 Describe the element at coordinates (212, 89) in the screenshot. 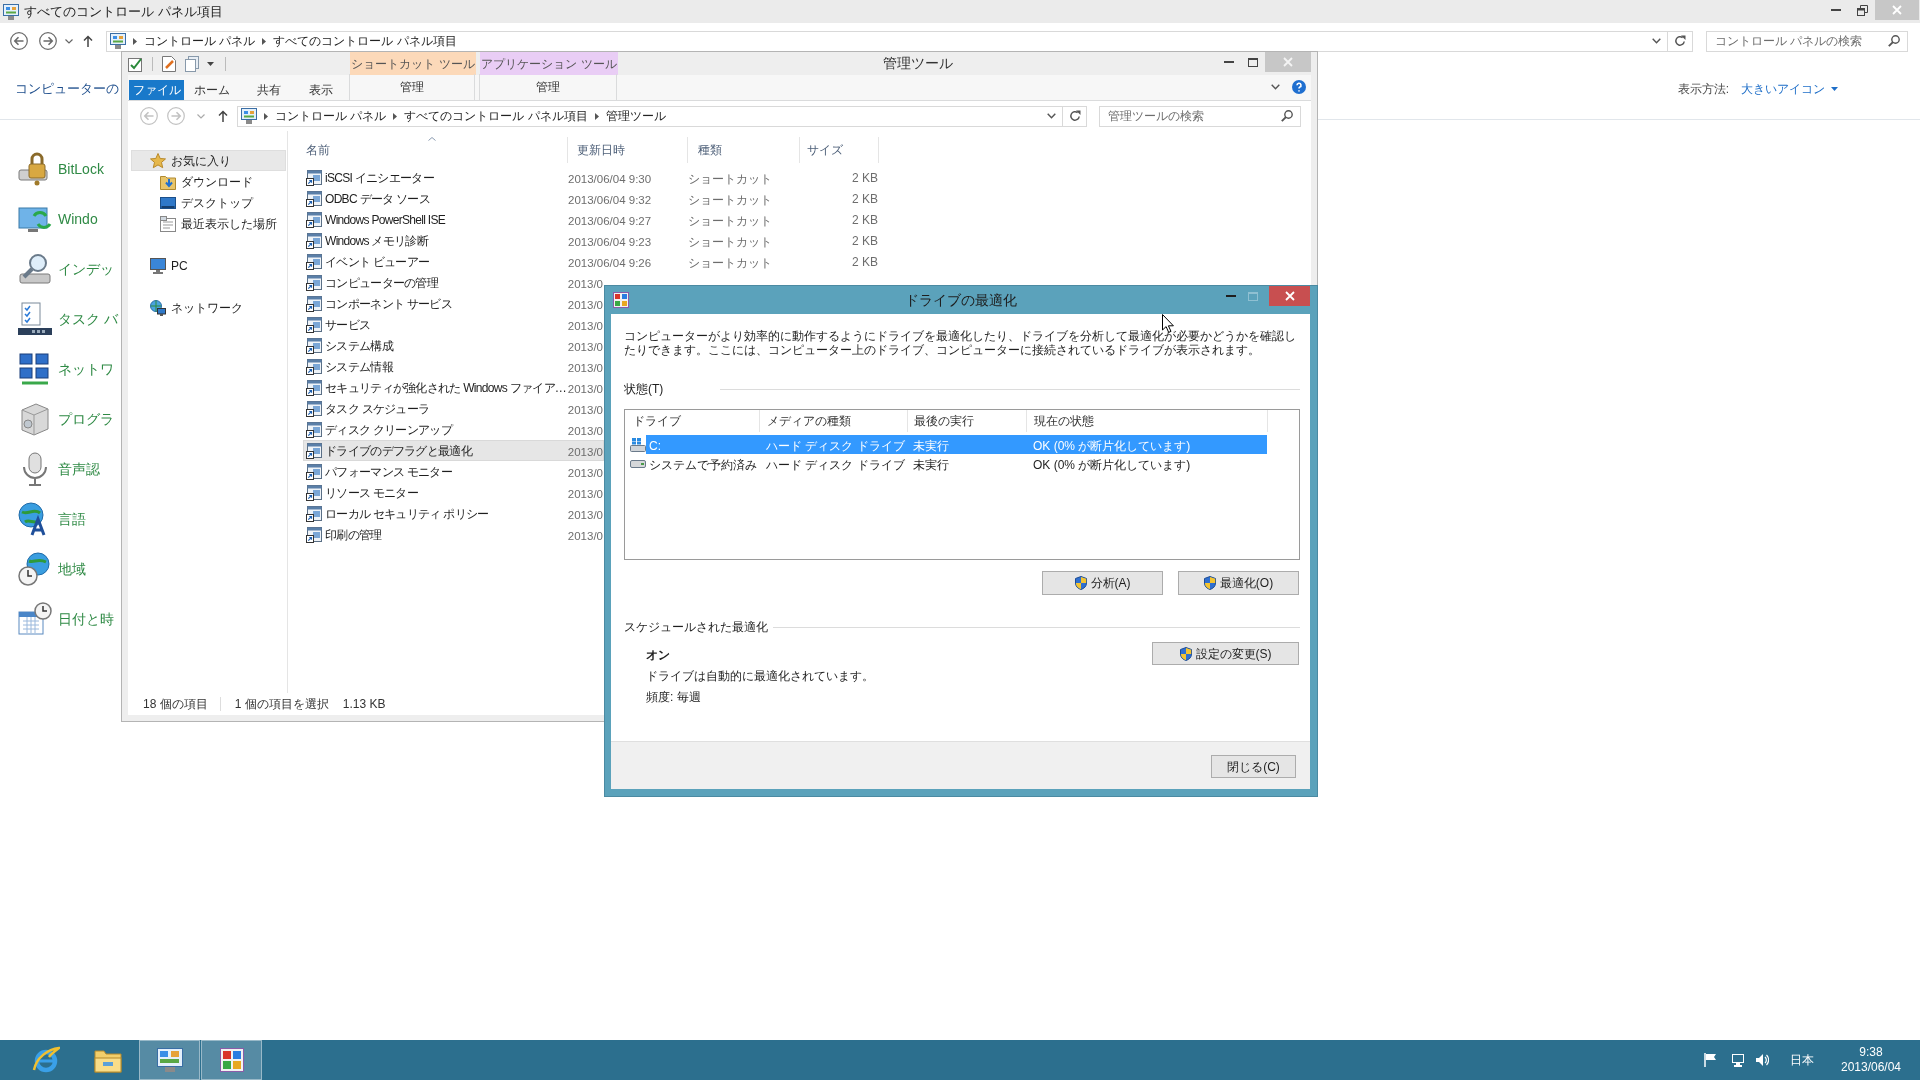

I see `ribbon-tab: ホーム` at that location.